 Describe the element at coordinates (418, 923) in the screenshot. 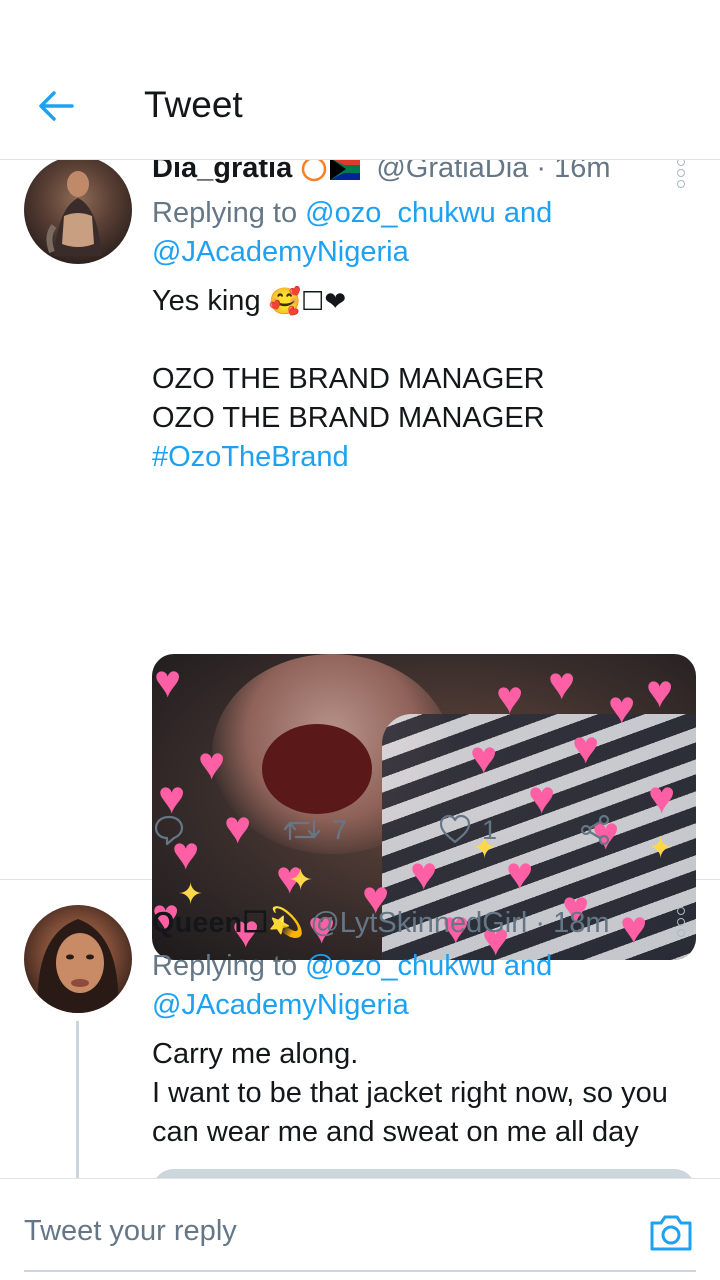

I see `author-handle: @LytSkinnedGirl` at that location.